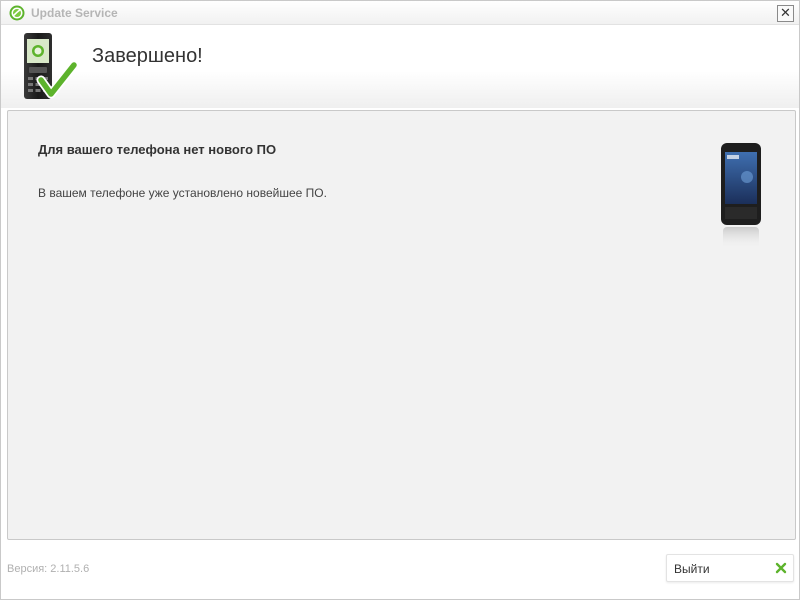  Describe the element at coordinates (17, 13) in the screenshot. I see `app-logo-icon` at that location.